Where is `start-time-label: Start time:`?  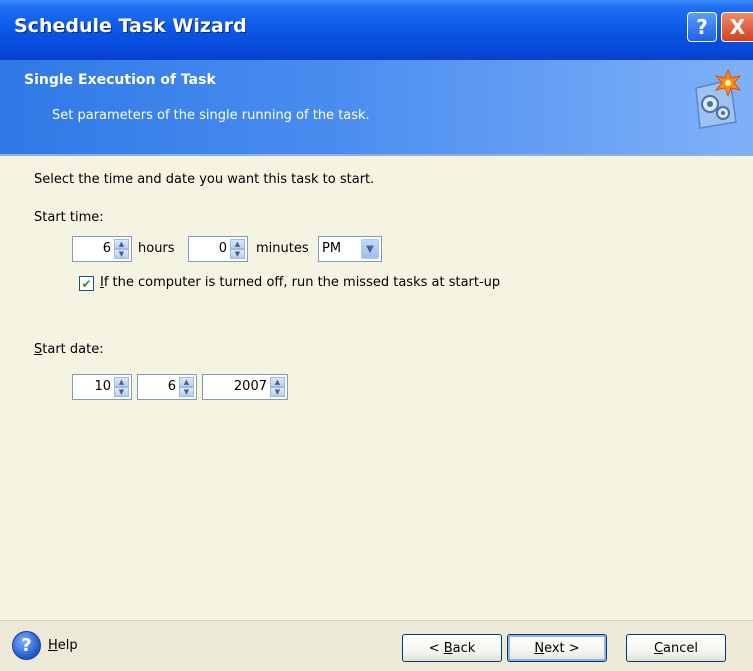 start-time-label: Start time: is located at coordinates (69, 217).